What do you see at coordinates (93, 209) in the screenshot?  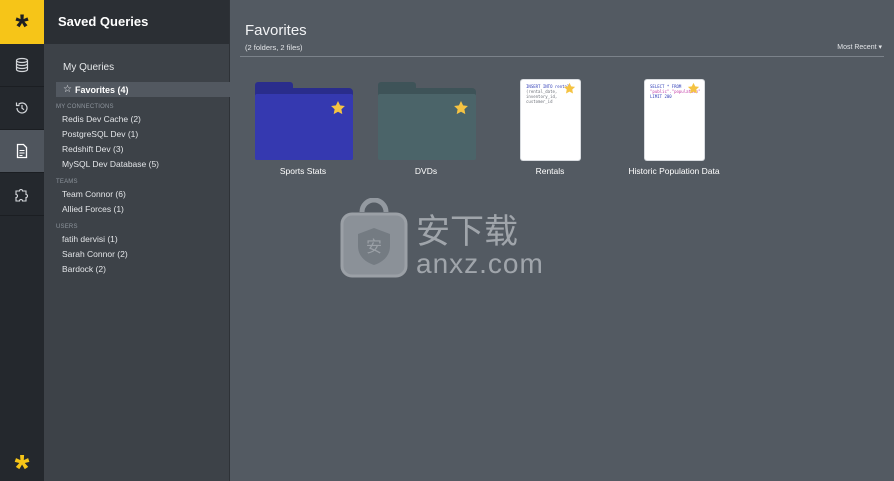 I see `sidebar-item-team: Allied Forces (1)` at bounding box center [93, 209].